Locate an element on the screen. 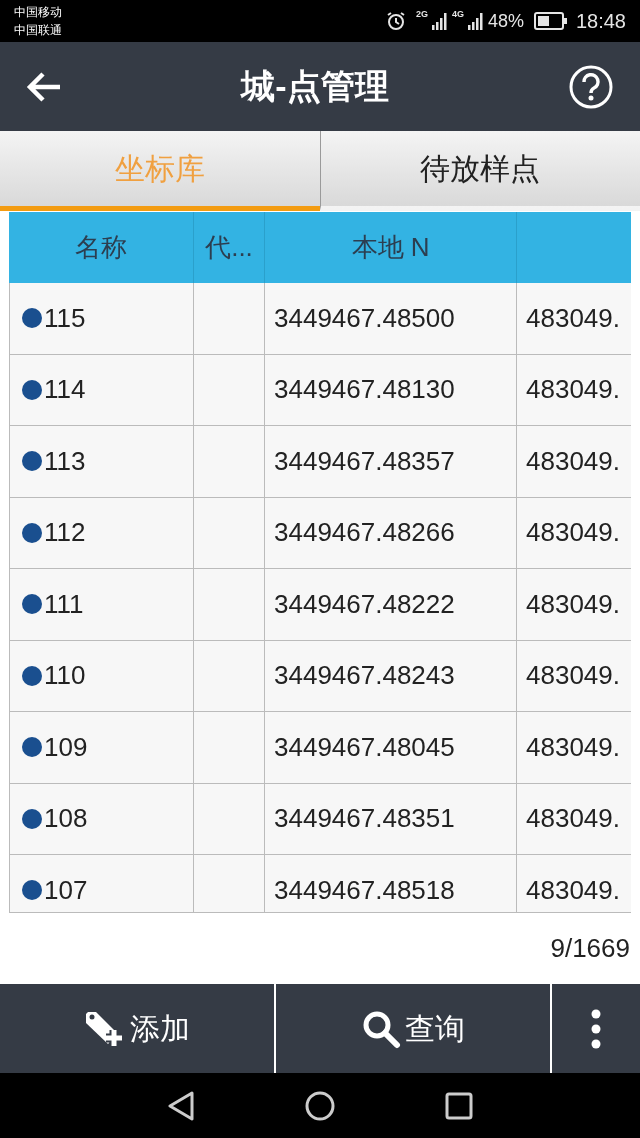 Image resolution: width=640 pixels, height=1138 pixels. network-type: 2G is located at coordinates (421, 14).